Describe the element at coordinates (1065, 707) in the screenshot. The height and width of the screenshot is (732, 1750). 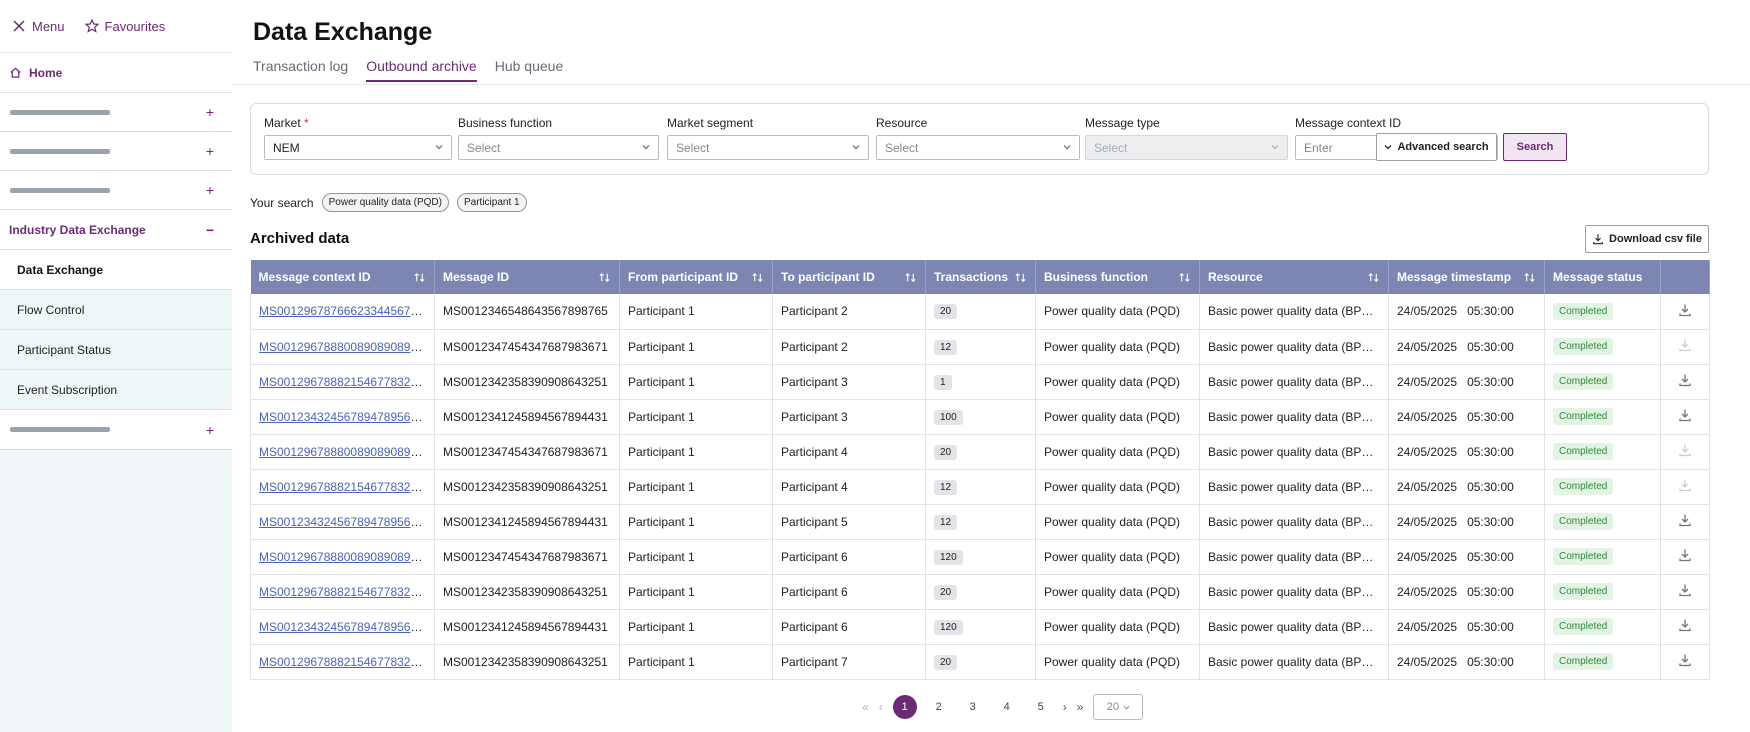
I see `next-page-button: ›` at that location.